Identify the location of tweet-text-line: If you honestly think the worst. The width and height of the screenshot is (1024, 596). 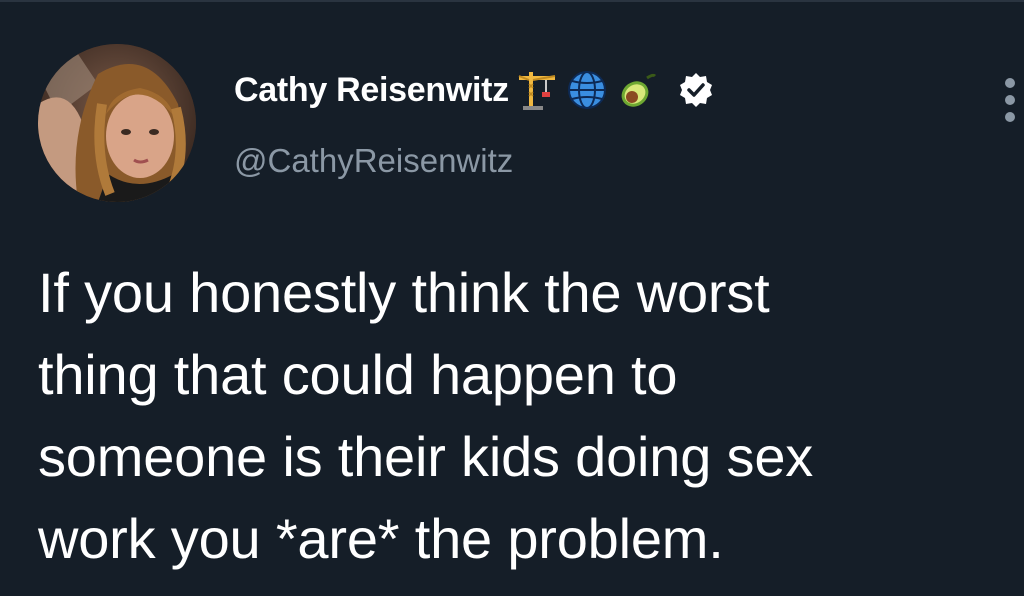
(404, 292).